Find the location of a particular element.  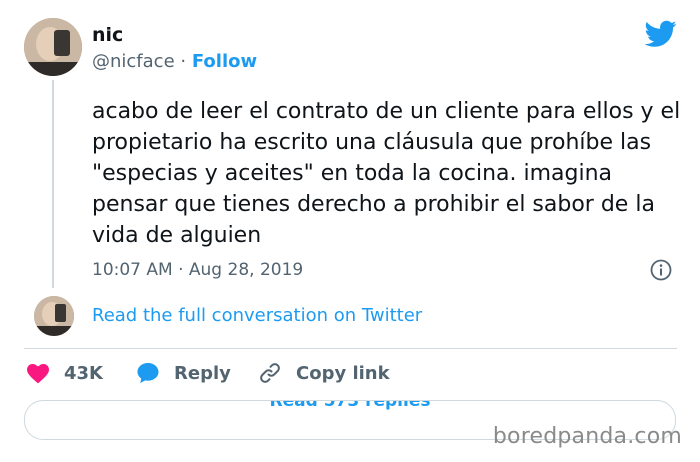

speech-bubble-icon is located at coordinates (148, 373).